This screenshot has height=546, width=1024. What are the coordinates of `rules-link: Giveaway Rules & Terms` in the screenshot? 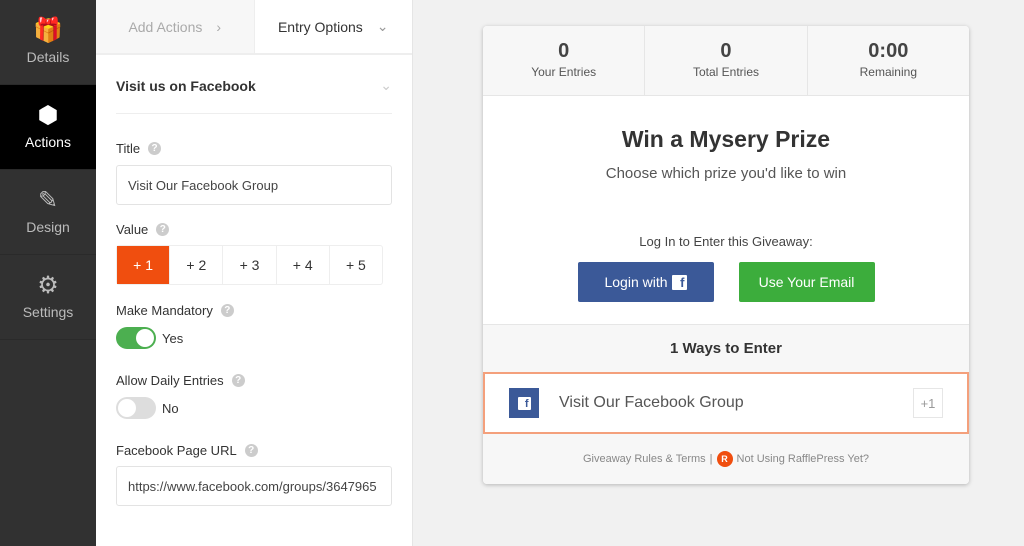 It's located at (644, 459).